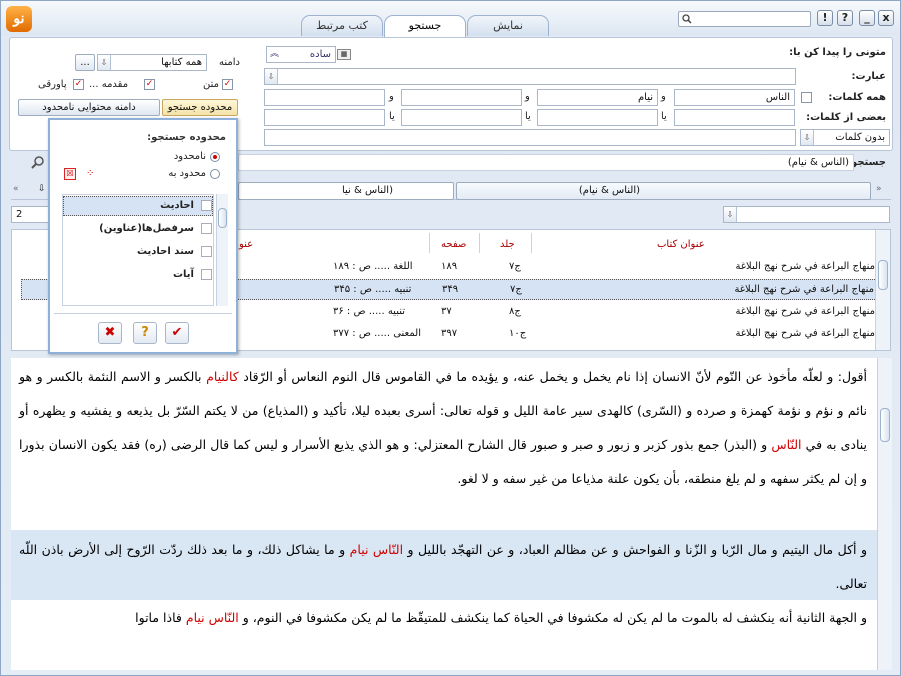 The width and height of the screenshot is (901, 676). I want to click on all-words-checkbox, so click(806, 97).